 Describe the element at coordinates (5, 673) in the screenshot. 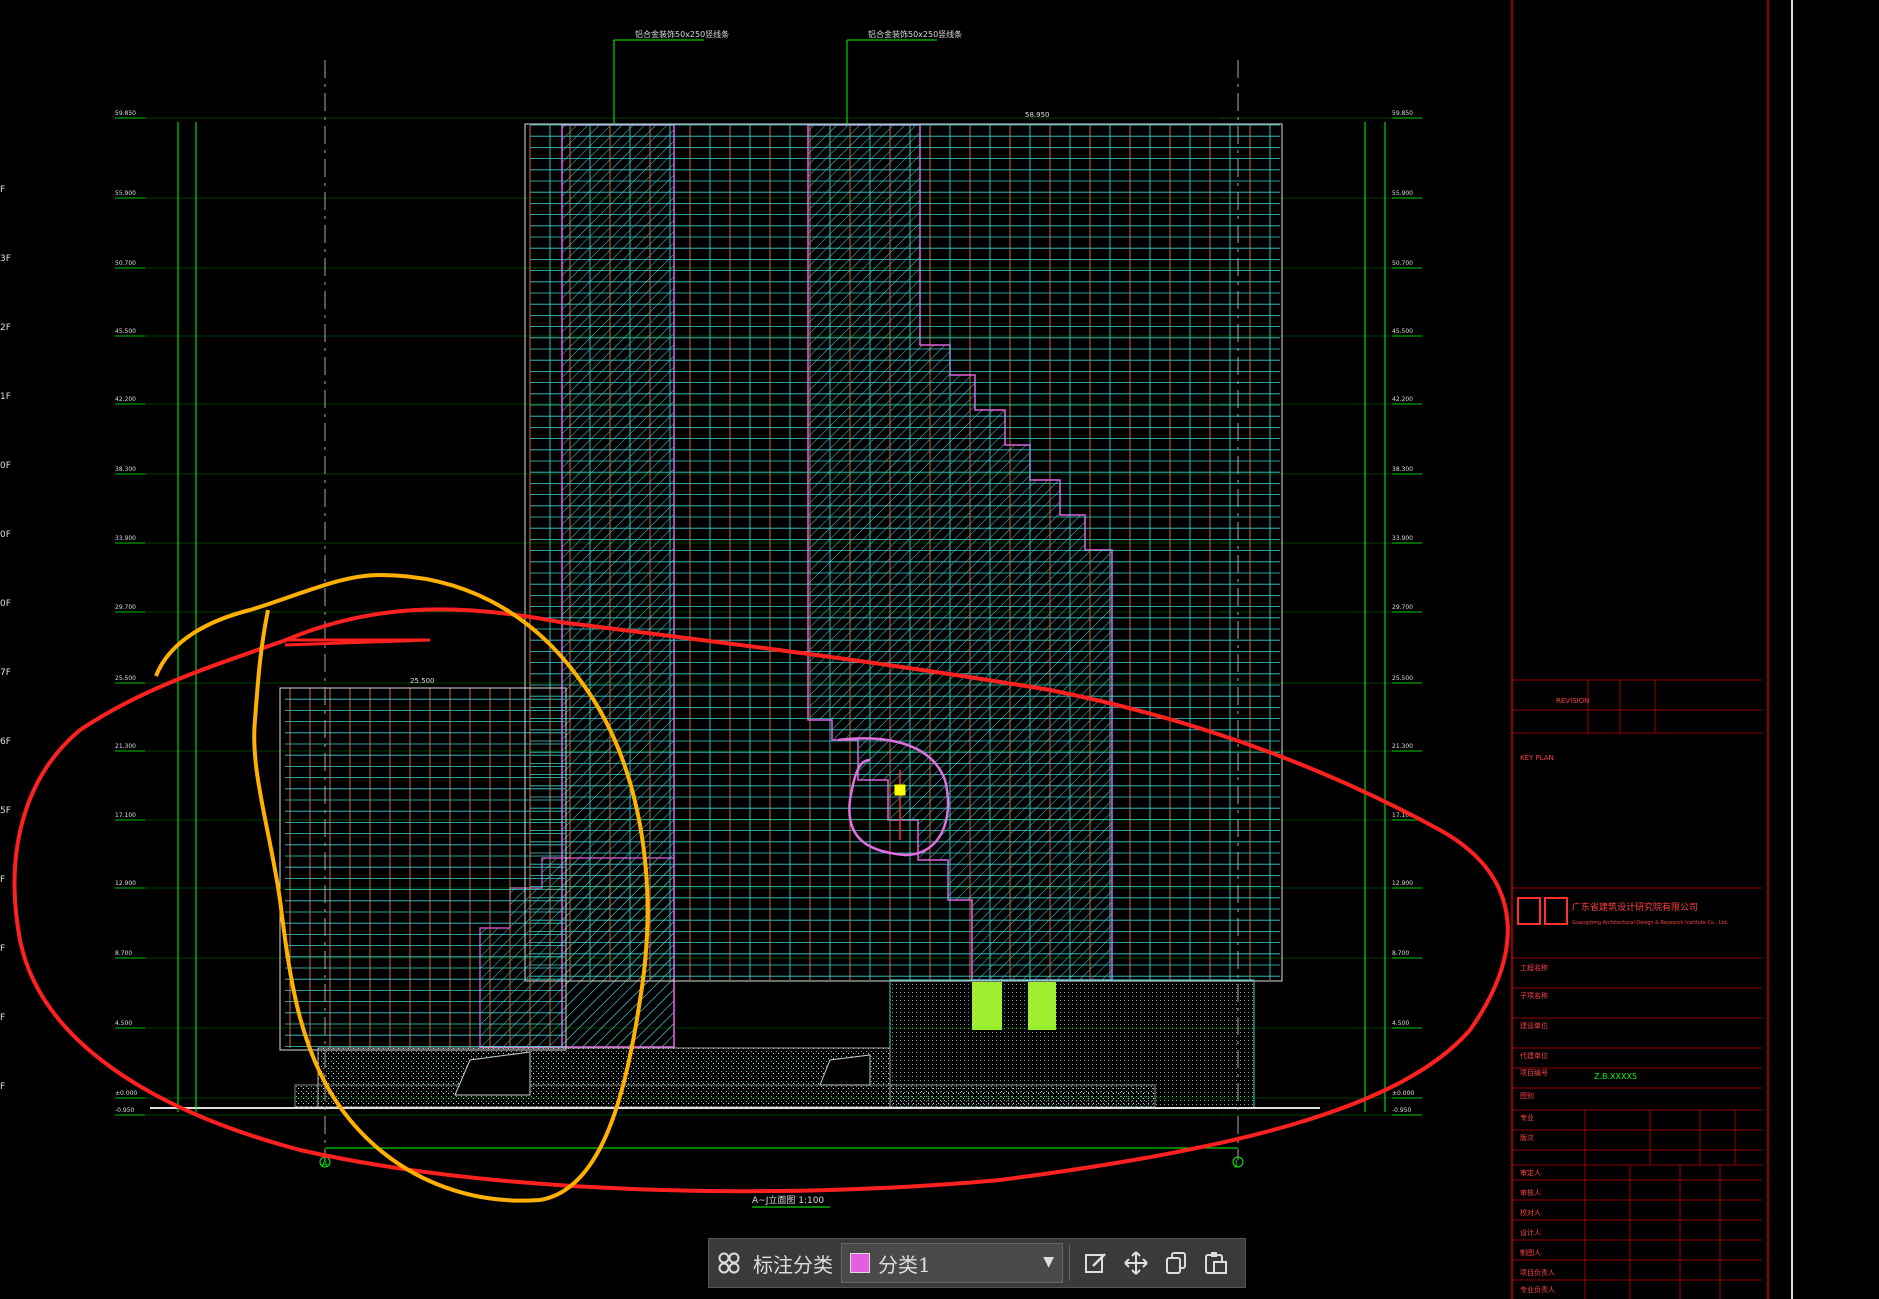

I see `floor-label: 7F` at that location.